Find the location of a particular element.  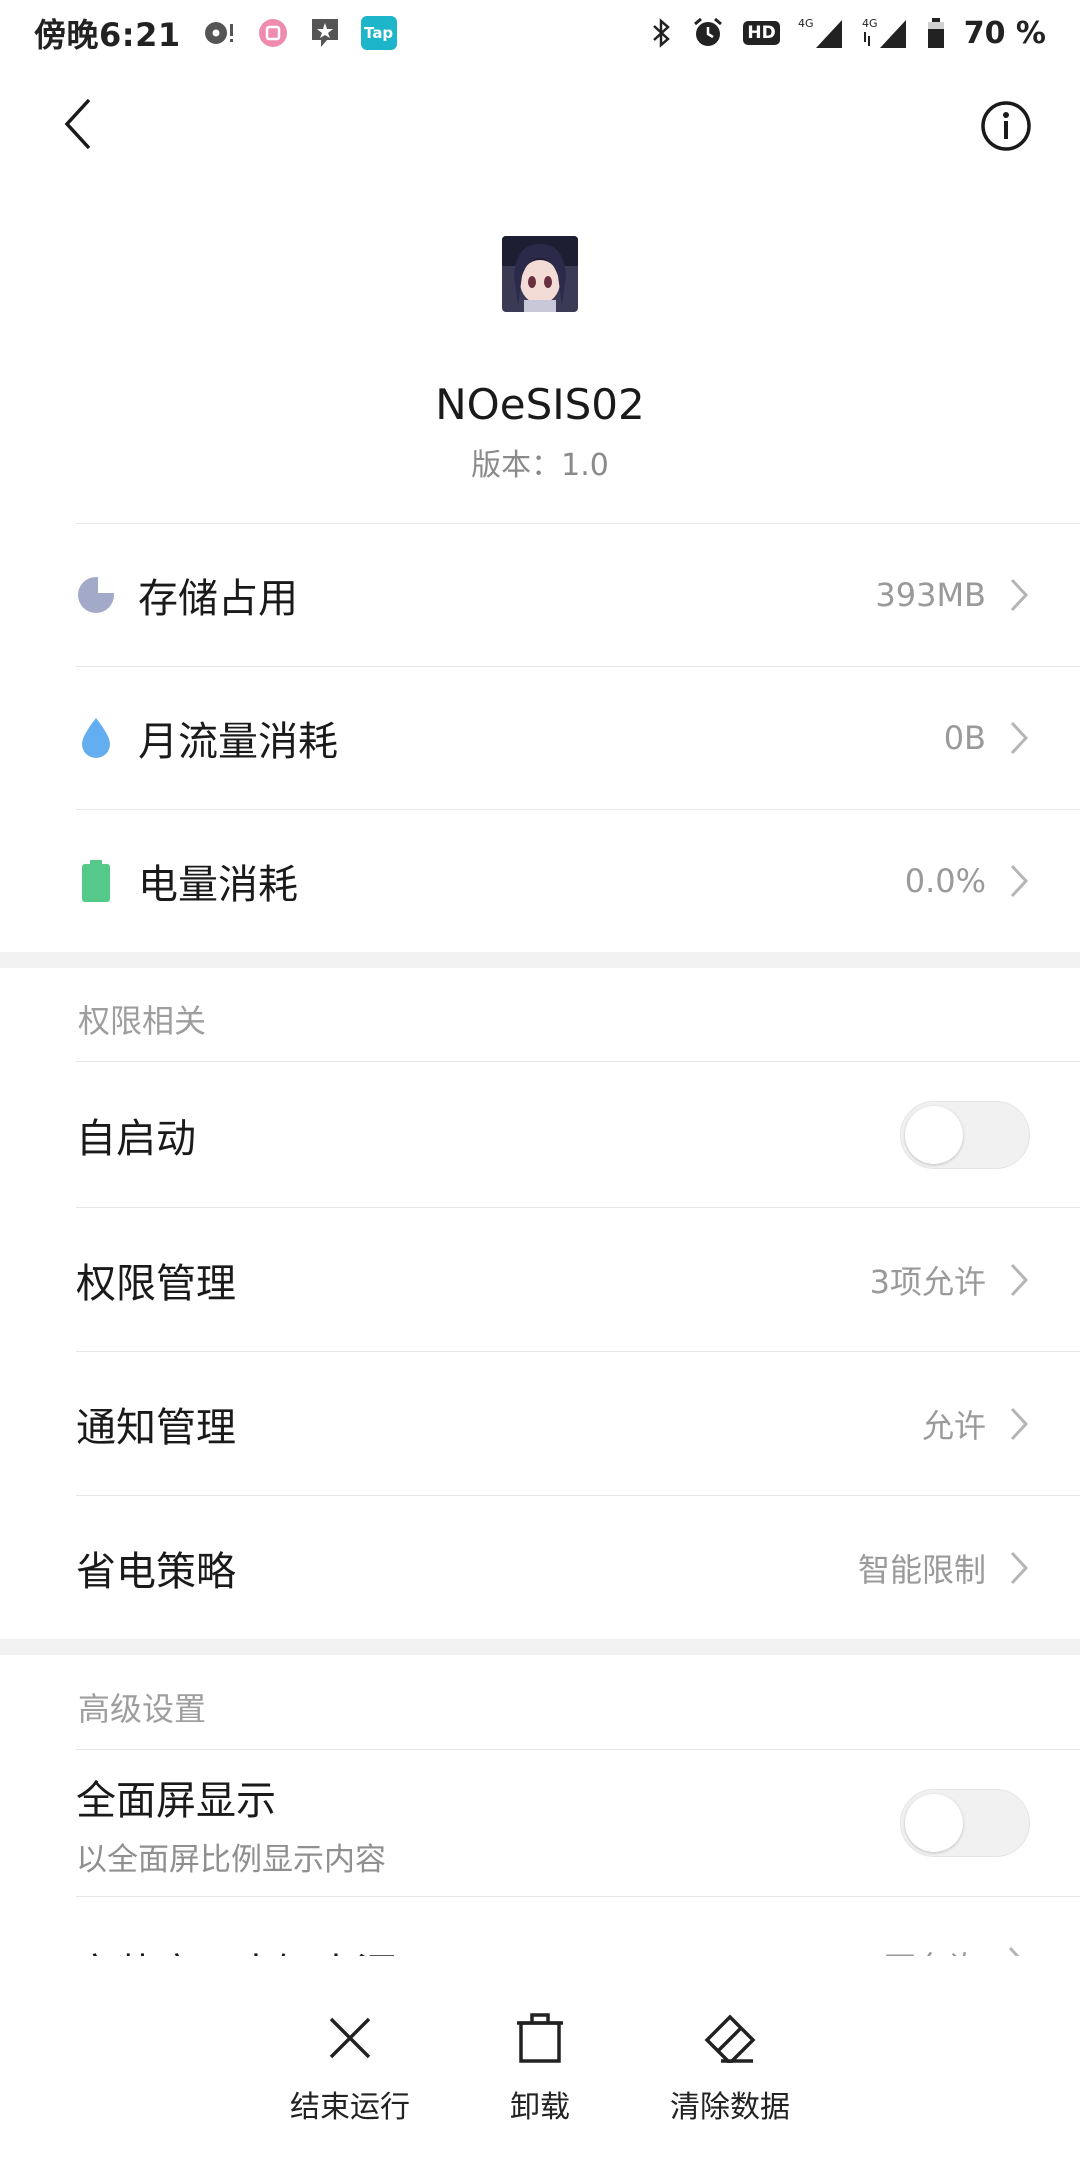

close-icon is located at coordinates (350, 2038).